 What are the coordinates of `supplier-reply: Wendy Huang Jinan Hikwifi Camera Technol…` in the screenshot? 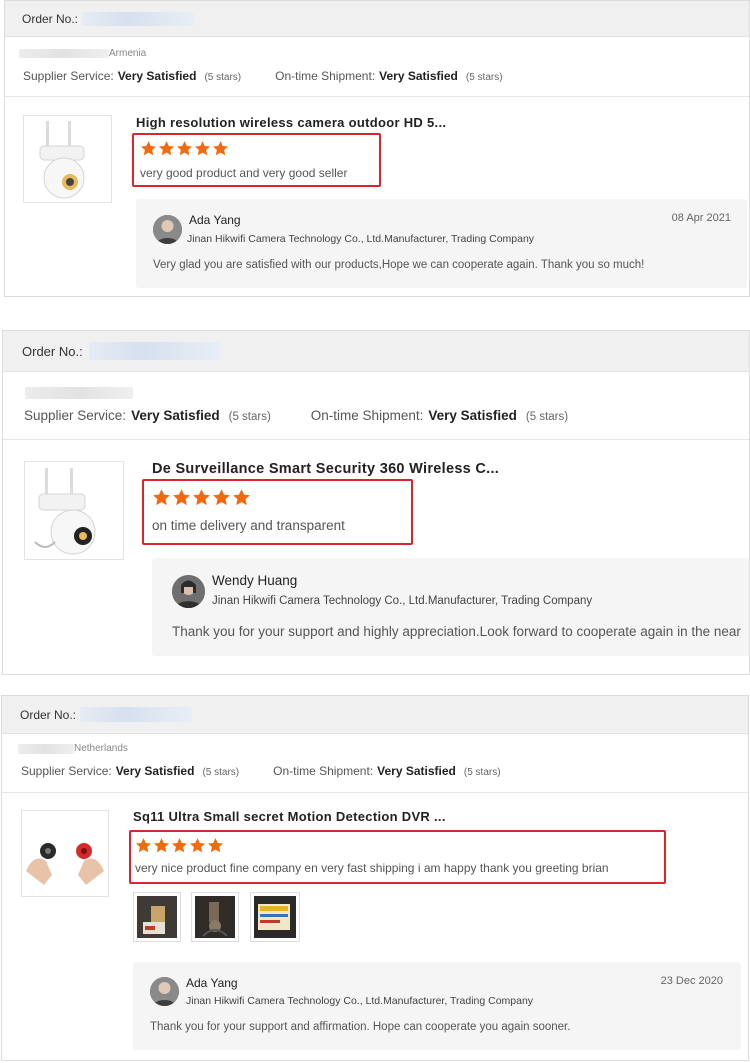 It's located at (450, 607).